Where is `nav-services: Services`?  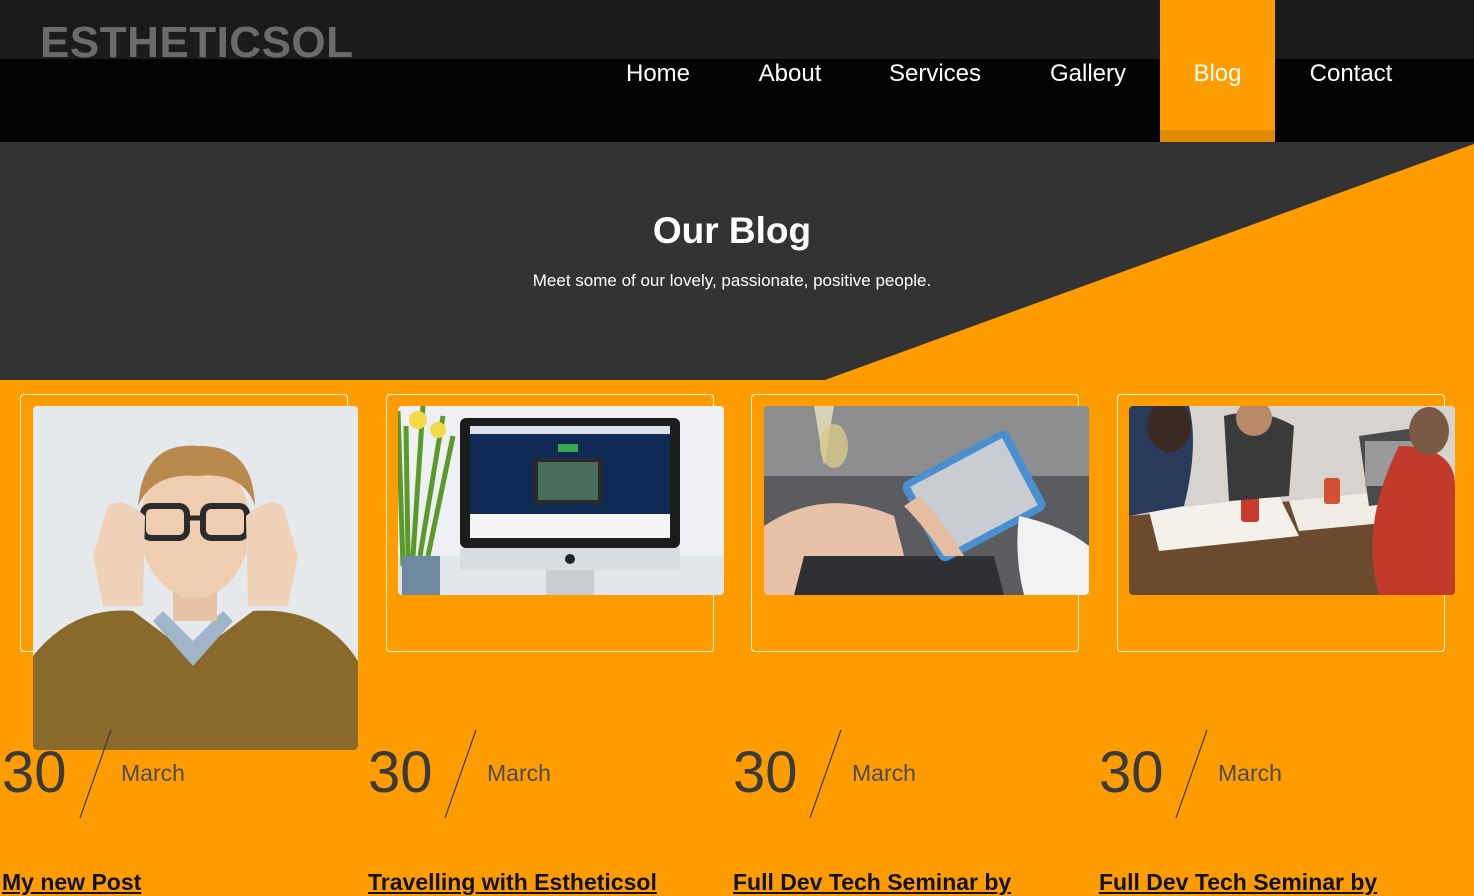
nav-services: Services is located at coordinates (935, 71).